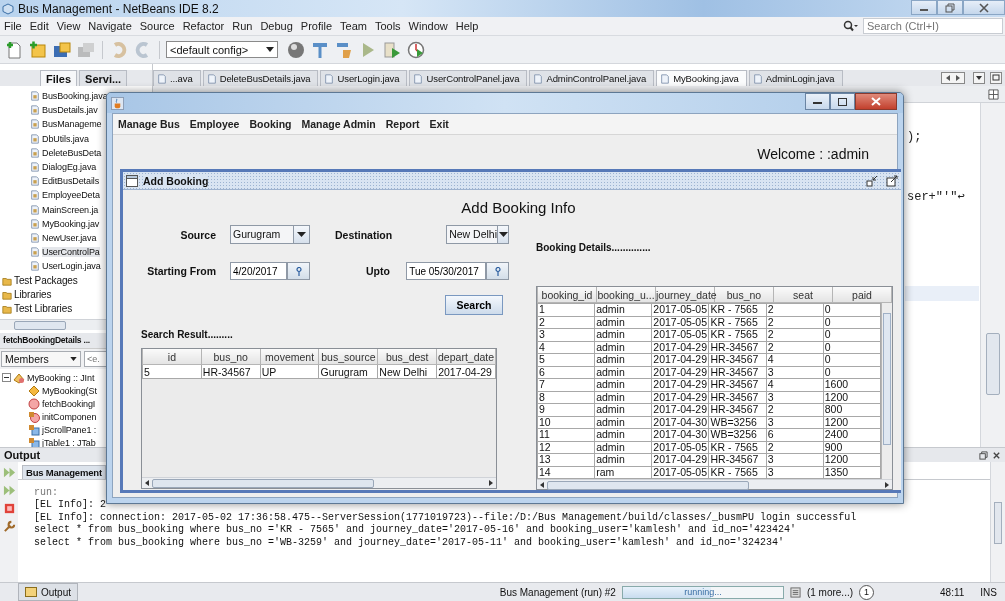 This screenshot has height=601, width=1005. What do you see at coordinates (222, 49) in the screenshot?
I see `config-dropdown: <default config>` at bounding box center [222, 49].